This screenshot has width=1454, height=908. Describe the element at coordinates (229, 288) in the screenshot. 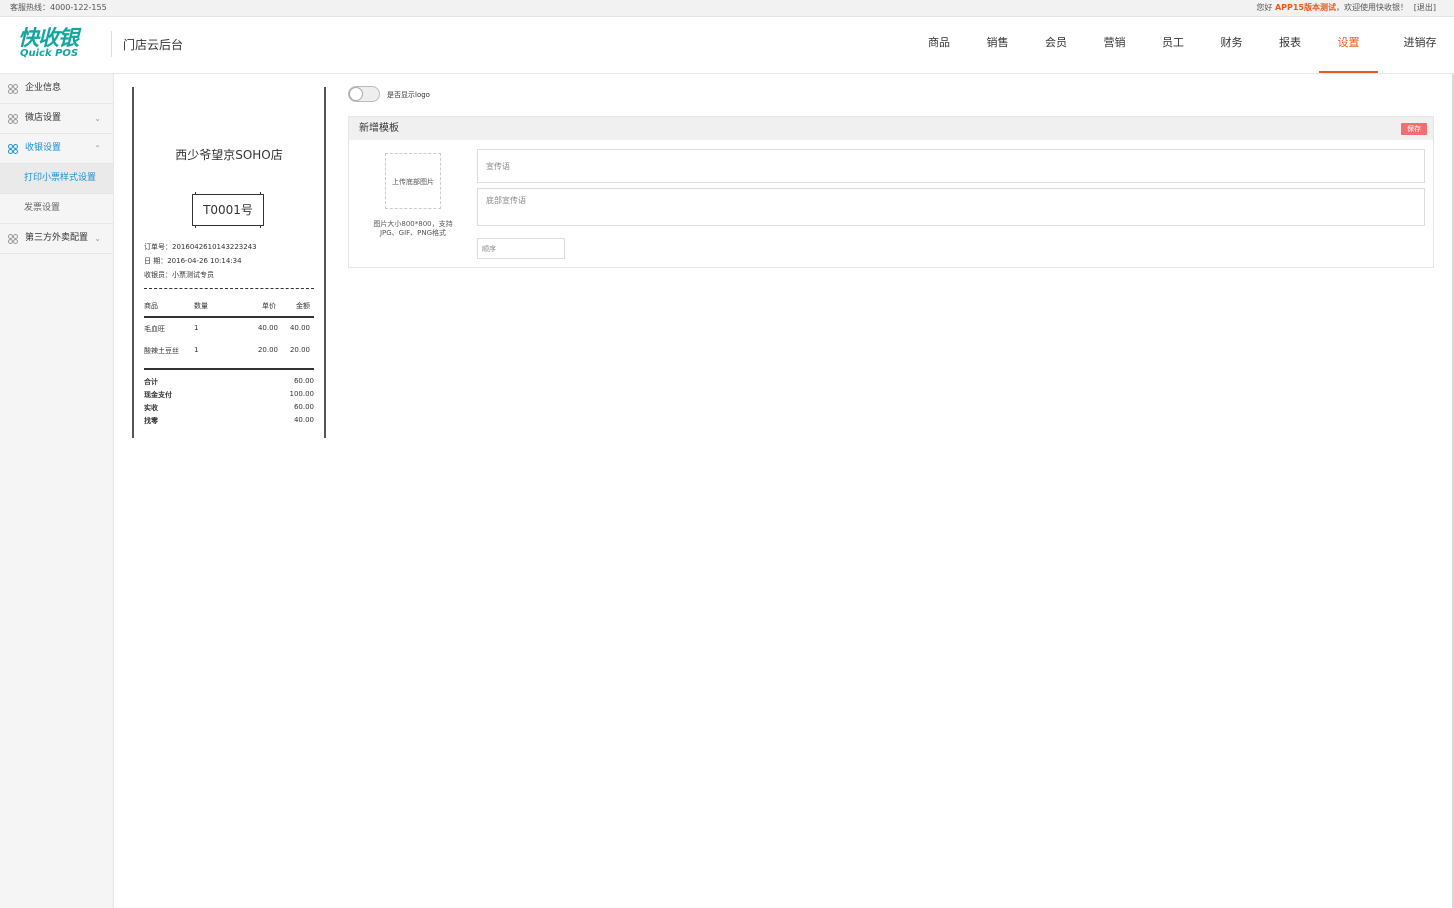

I see `receipt-dashed-divider` at that location.